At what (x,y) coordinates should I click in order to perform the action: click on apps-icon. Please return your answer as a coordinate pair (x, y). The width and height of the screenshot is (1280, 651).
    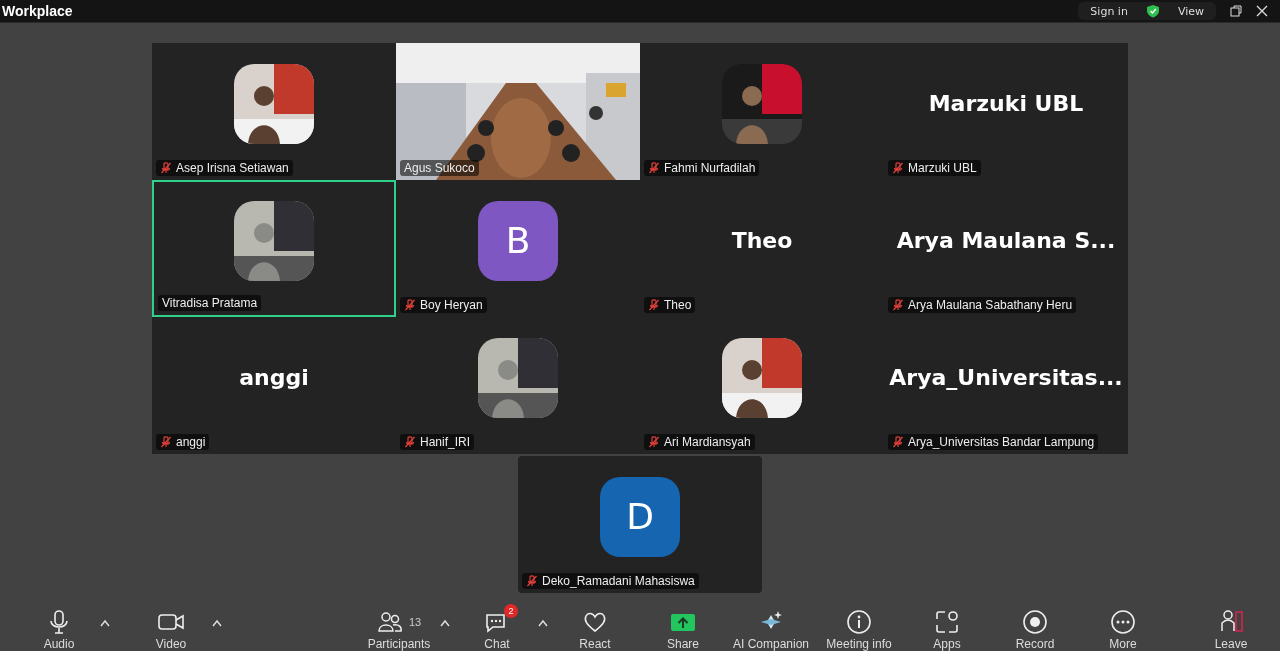
    Looking at the image, I should click on (947, 622).